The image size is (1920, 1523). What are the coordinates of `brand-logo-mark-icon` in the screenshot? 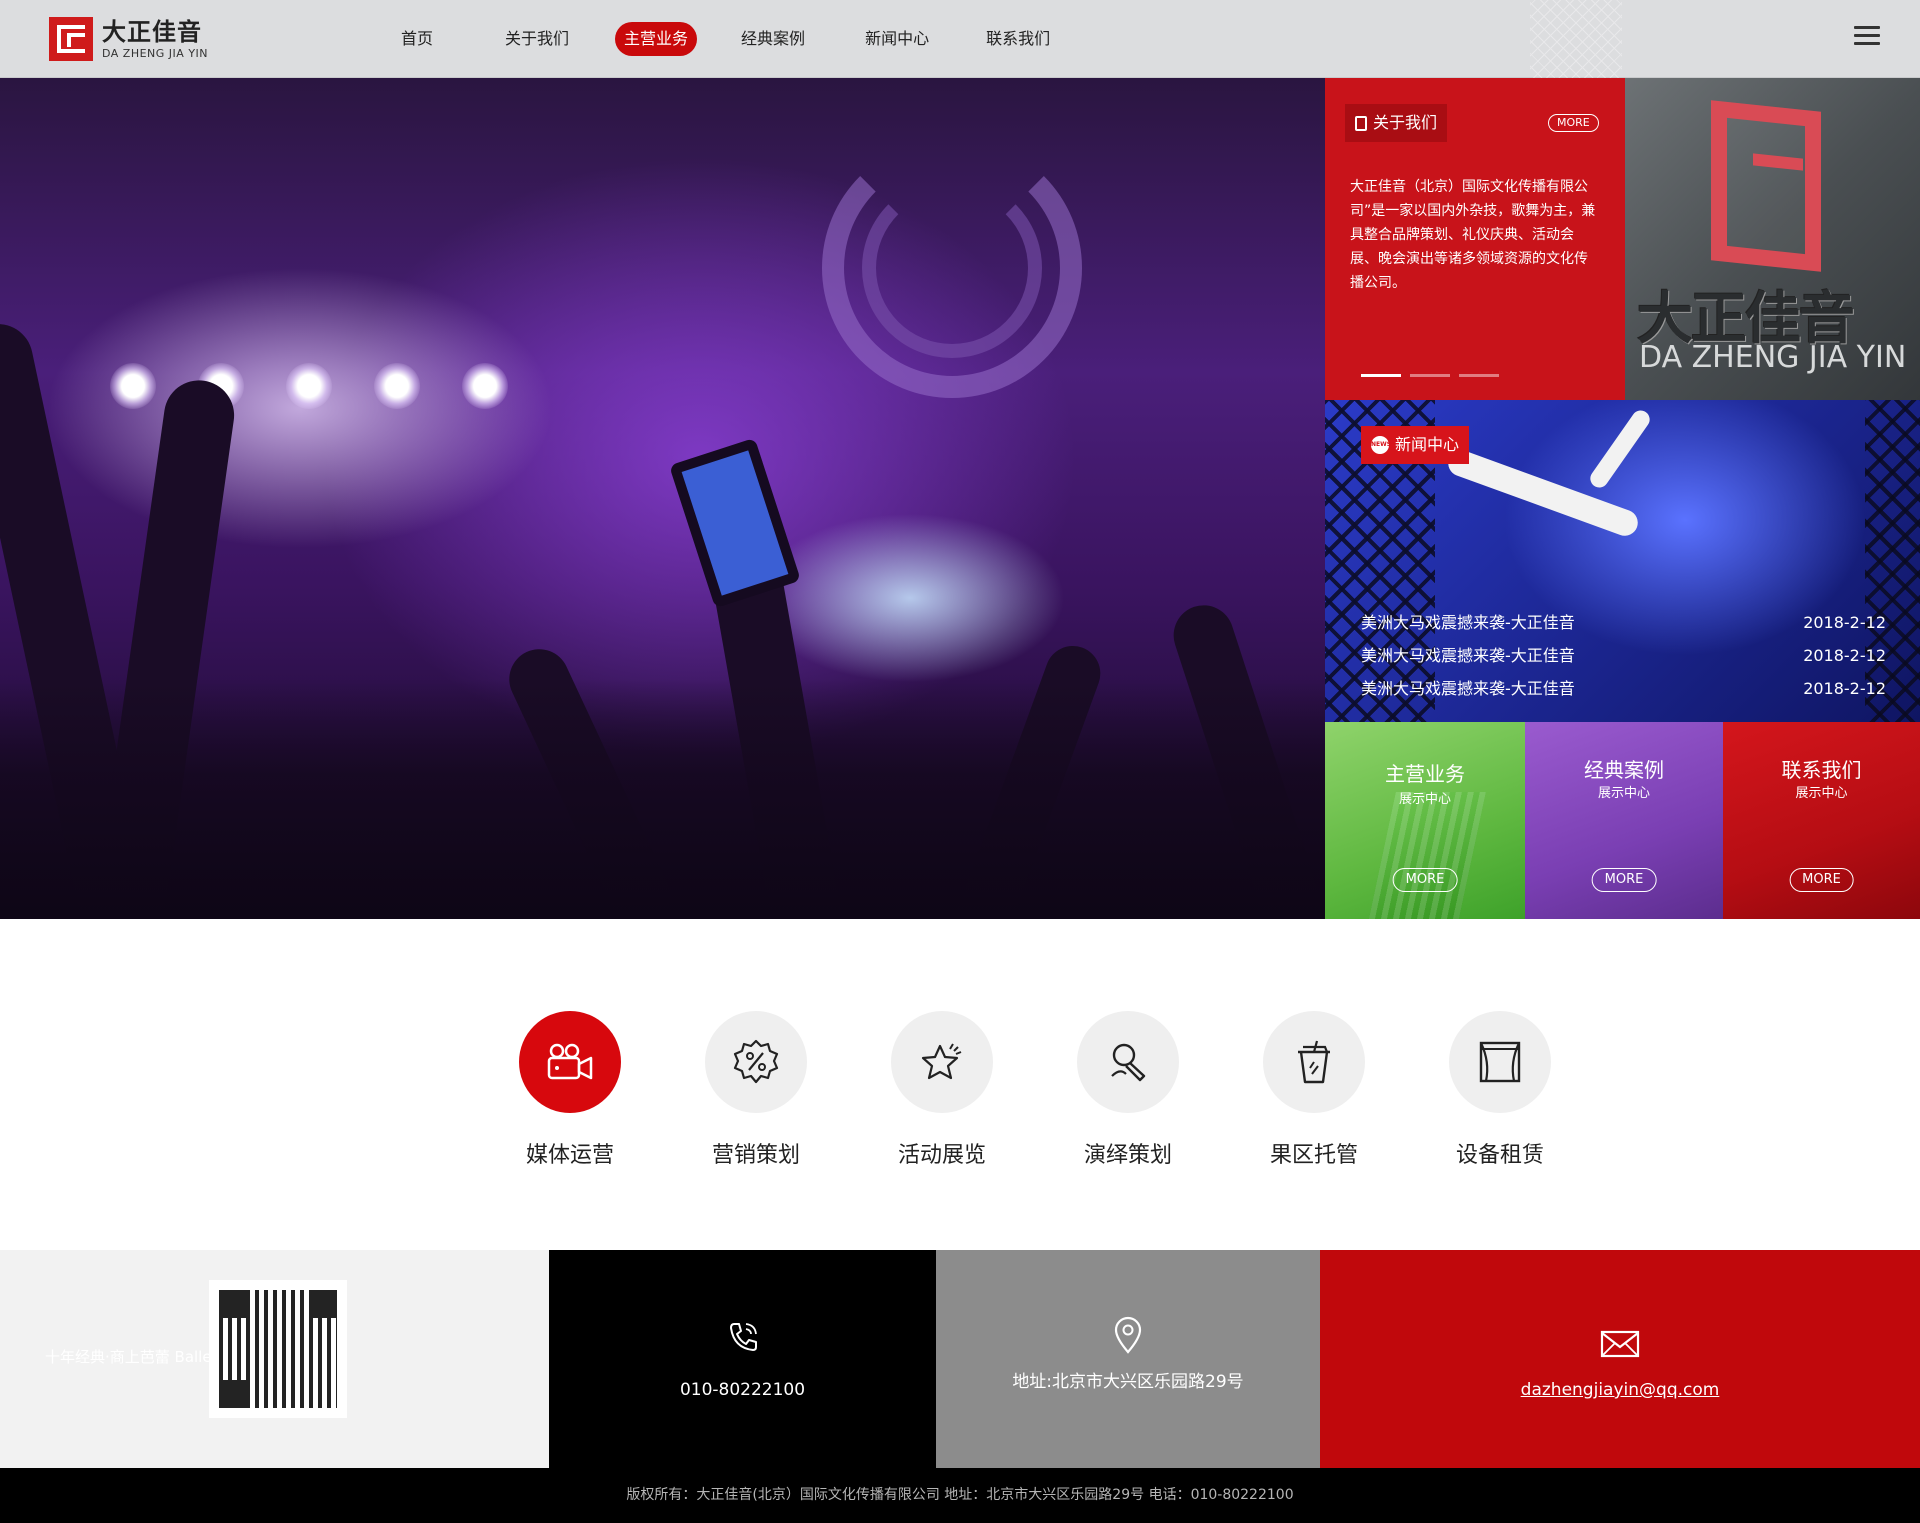 It's located at (1767, 186).